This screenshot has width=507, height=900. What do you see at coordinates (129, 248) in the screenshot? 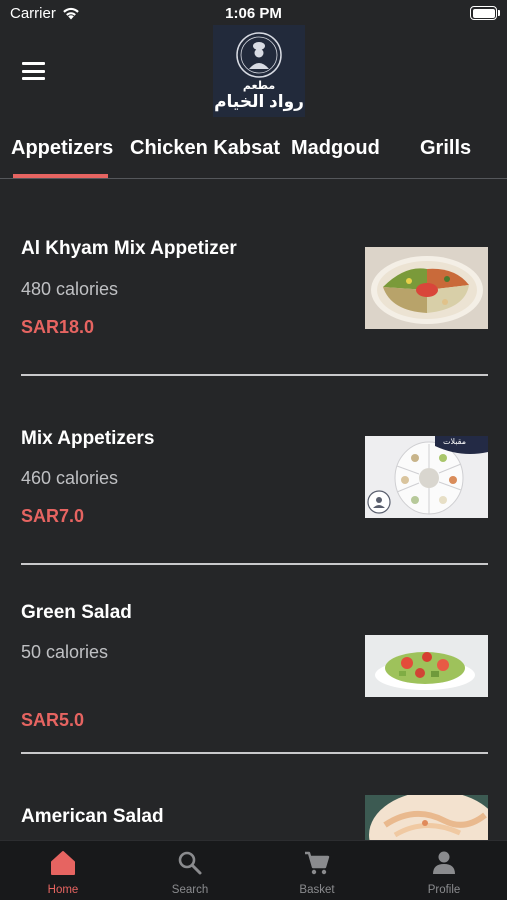
I see `item-name: Al Khyam Mix Appetizer` at bounding box center [129, 248].